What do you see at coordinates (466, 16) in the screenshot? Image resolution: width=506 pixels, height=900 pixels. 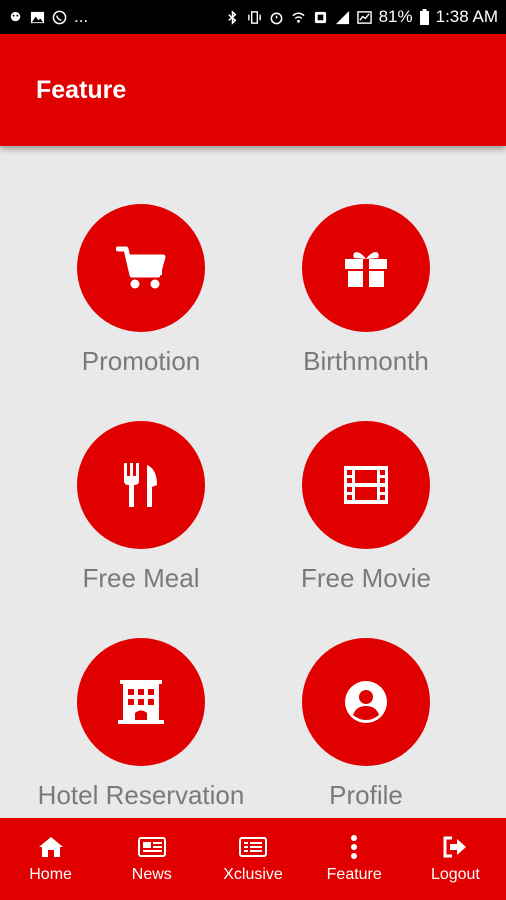 I see `clock: 1:38 AM` at bounding box center [466, 16].